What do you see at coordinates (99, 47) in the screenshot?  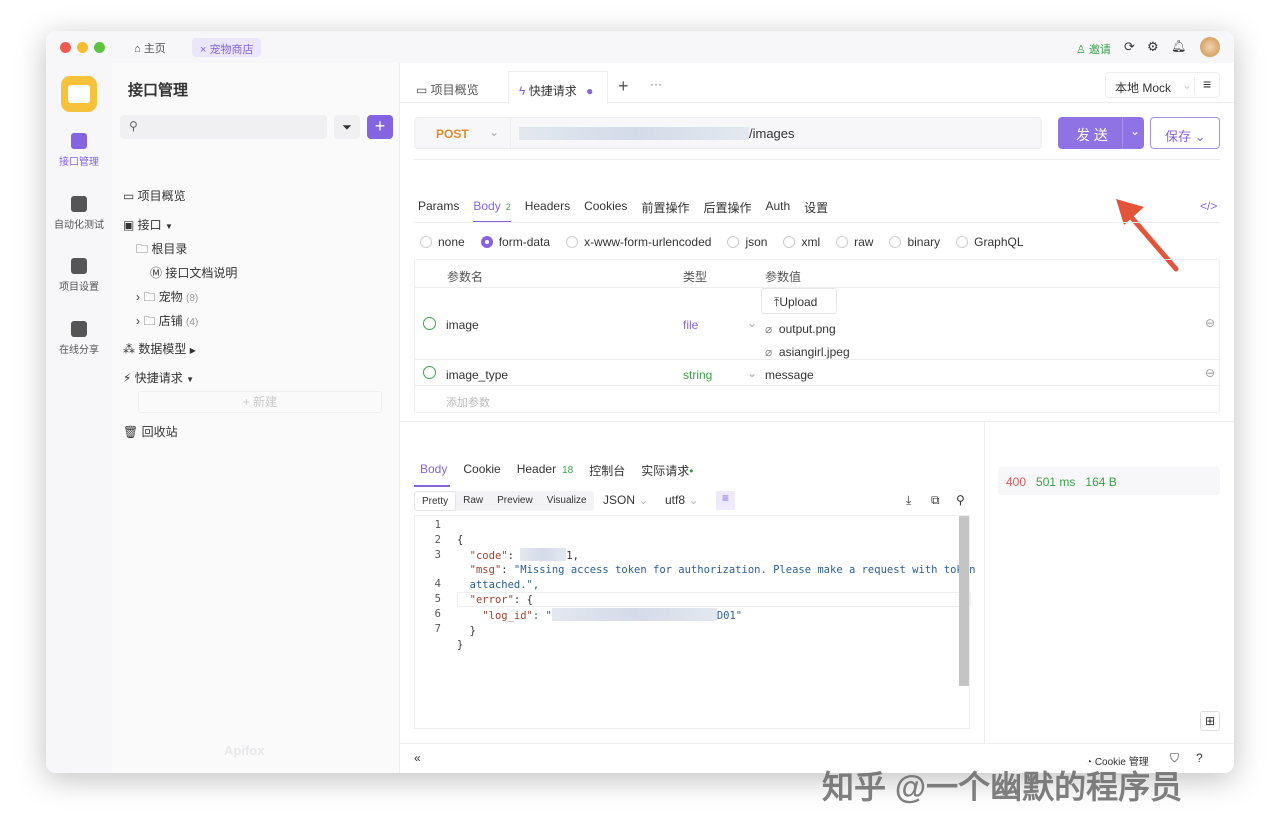 I see `maximize-window-button` at bounding box center [99, 47].